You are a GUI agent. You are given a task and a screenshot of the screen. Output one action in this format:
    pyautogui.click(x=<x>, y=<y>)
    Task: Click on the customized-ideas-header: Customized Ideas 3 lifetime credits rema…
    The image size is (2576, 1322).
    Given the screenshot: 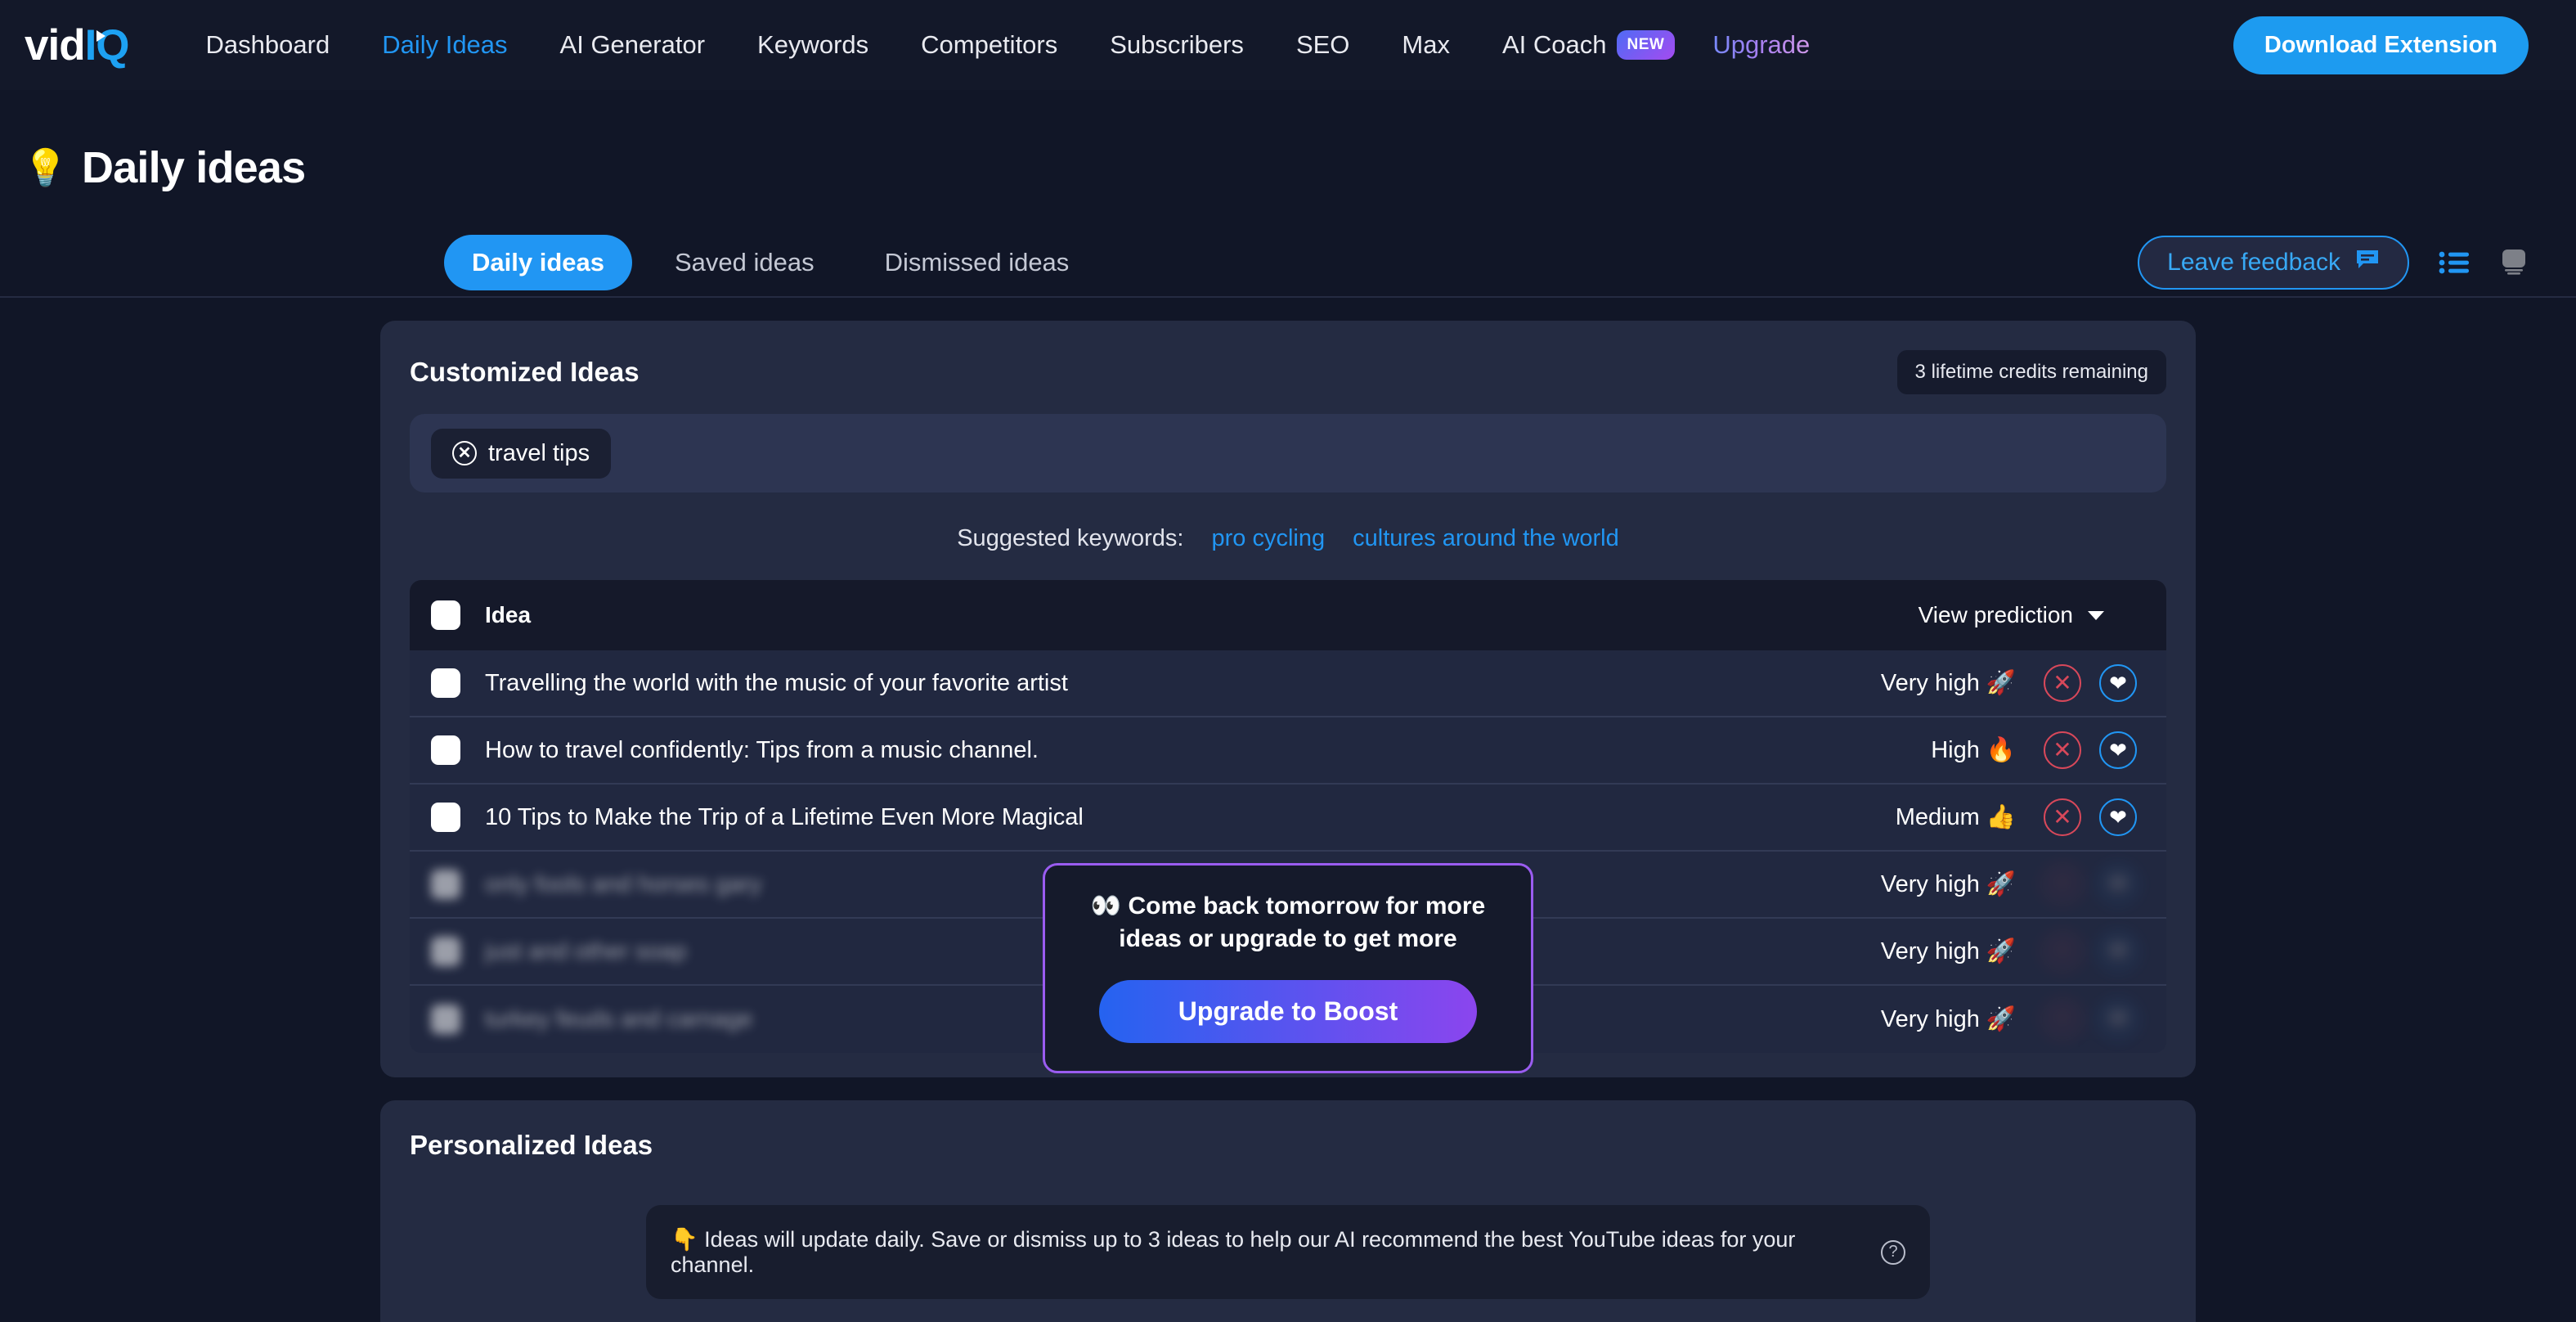 What is the action you would take?
    pyautogui.click(x=1288, y=382)
    